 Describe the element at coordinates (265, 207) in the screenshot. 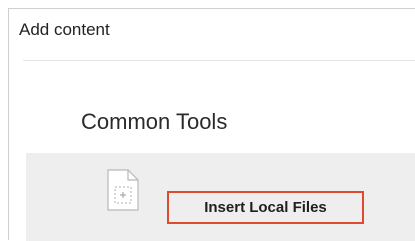

I see `insert-local-files-button: Insert Local Files` at that location.